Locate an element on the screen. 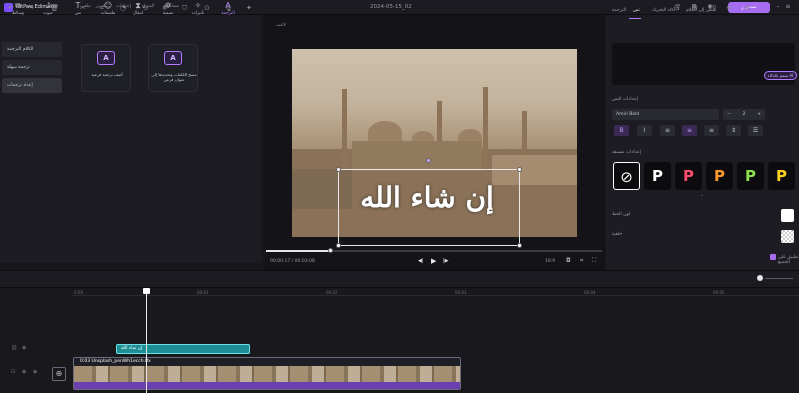 This screenshot has height=393, width=799. card-label: أضف ترجمة فرعية is located at coordinates (107, 74).